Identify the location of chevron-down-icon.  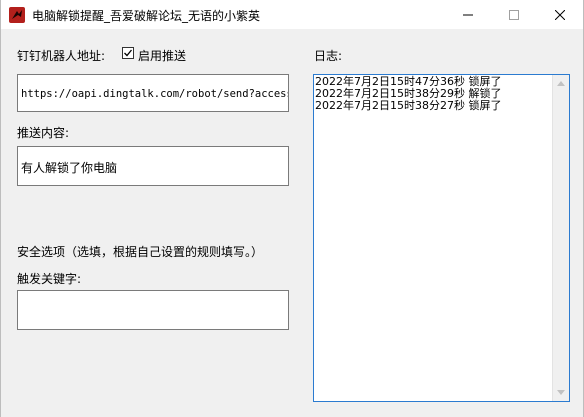
(561, 392).